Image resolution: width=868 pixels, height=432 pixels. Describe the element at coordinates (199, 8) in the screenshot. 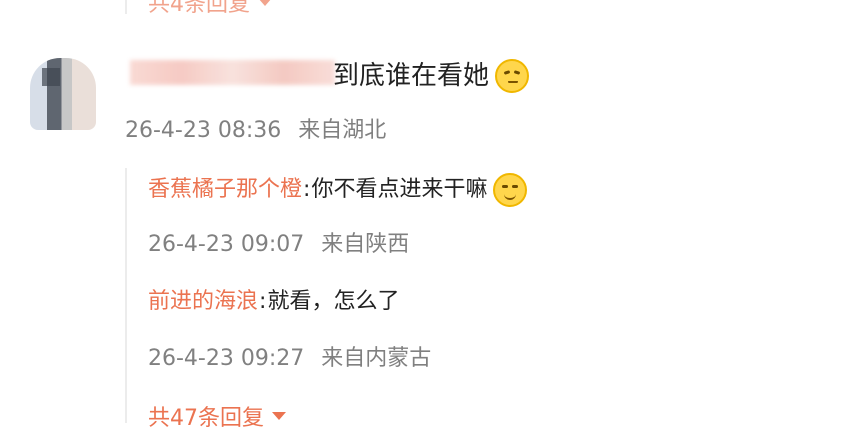

I see `top-more-replies-label: 共4条回复` at that location.